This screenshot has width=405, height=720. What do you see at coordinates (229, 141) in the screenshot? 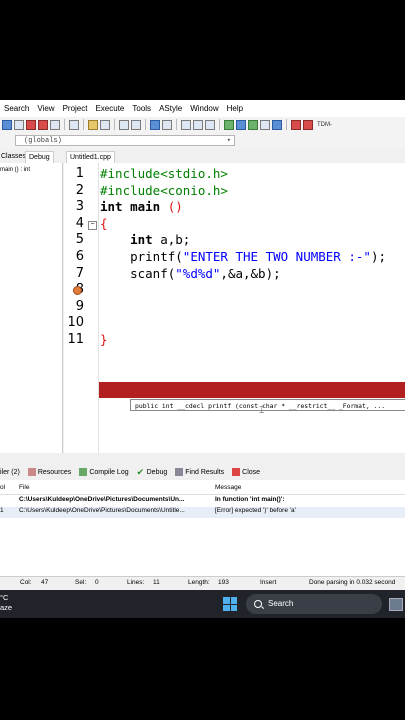
I see `chevron-down-icon: ▾` at bounding box center [229, 141].